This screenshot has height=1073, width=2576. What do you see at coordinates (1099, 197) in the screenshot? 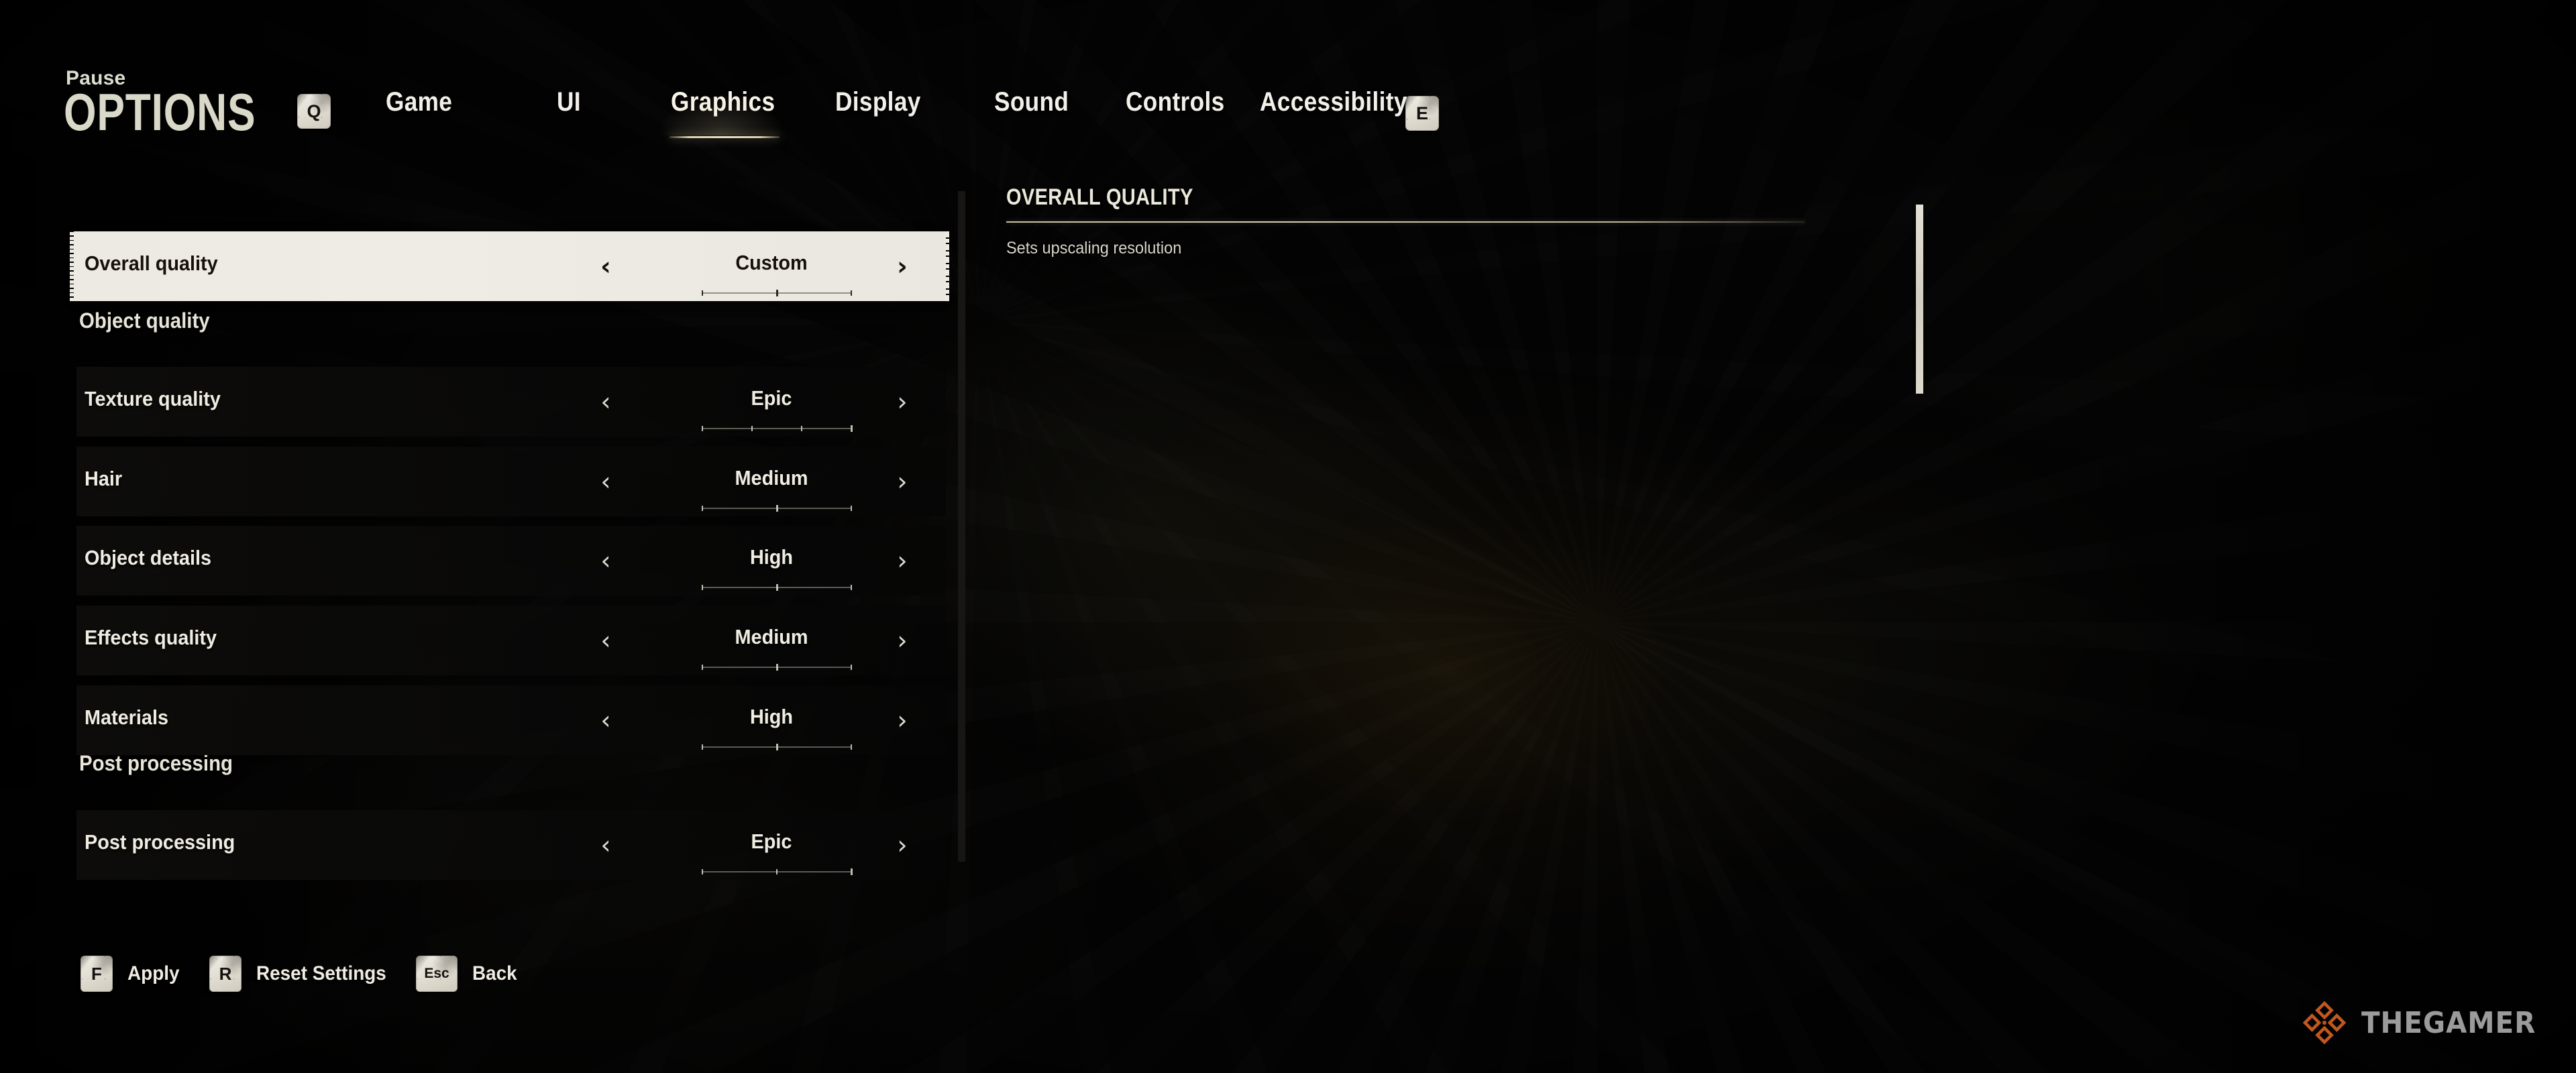
I see `description-title: OVERALL QUALITY` at bounding box center [1099, 197].